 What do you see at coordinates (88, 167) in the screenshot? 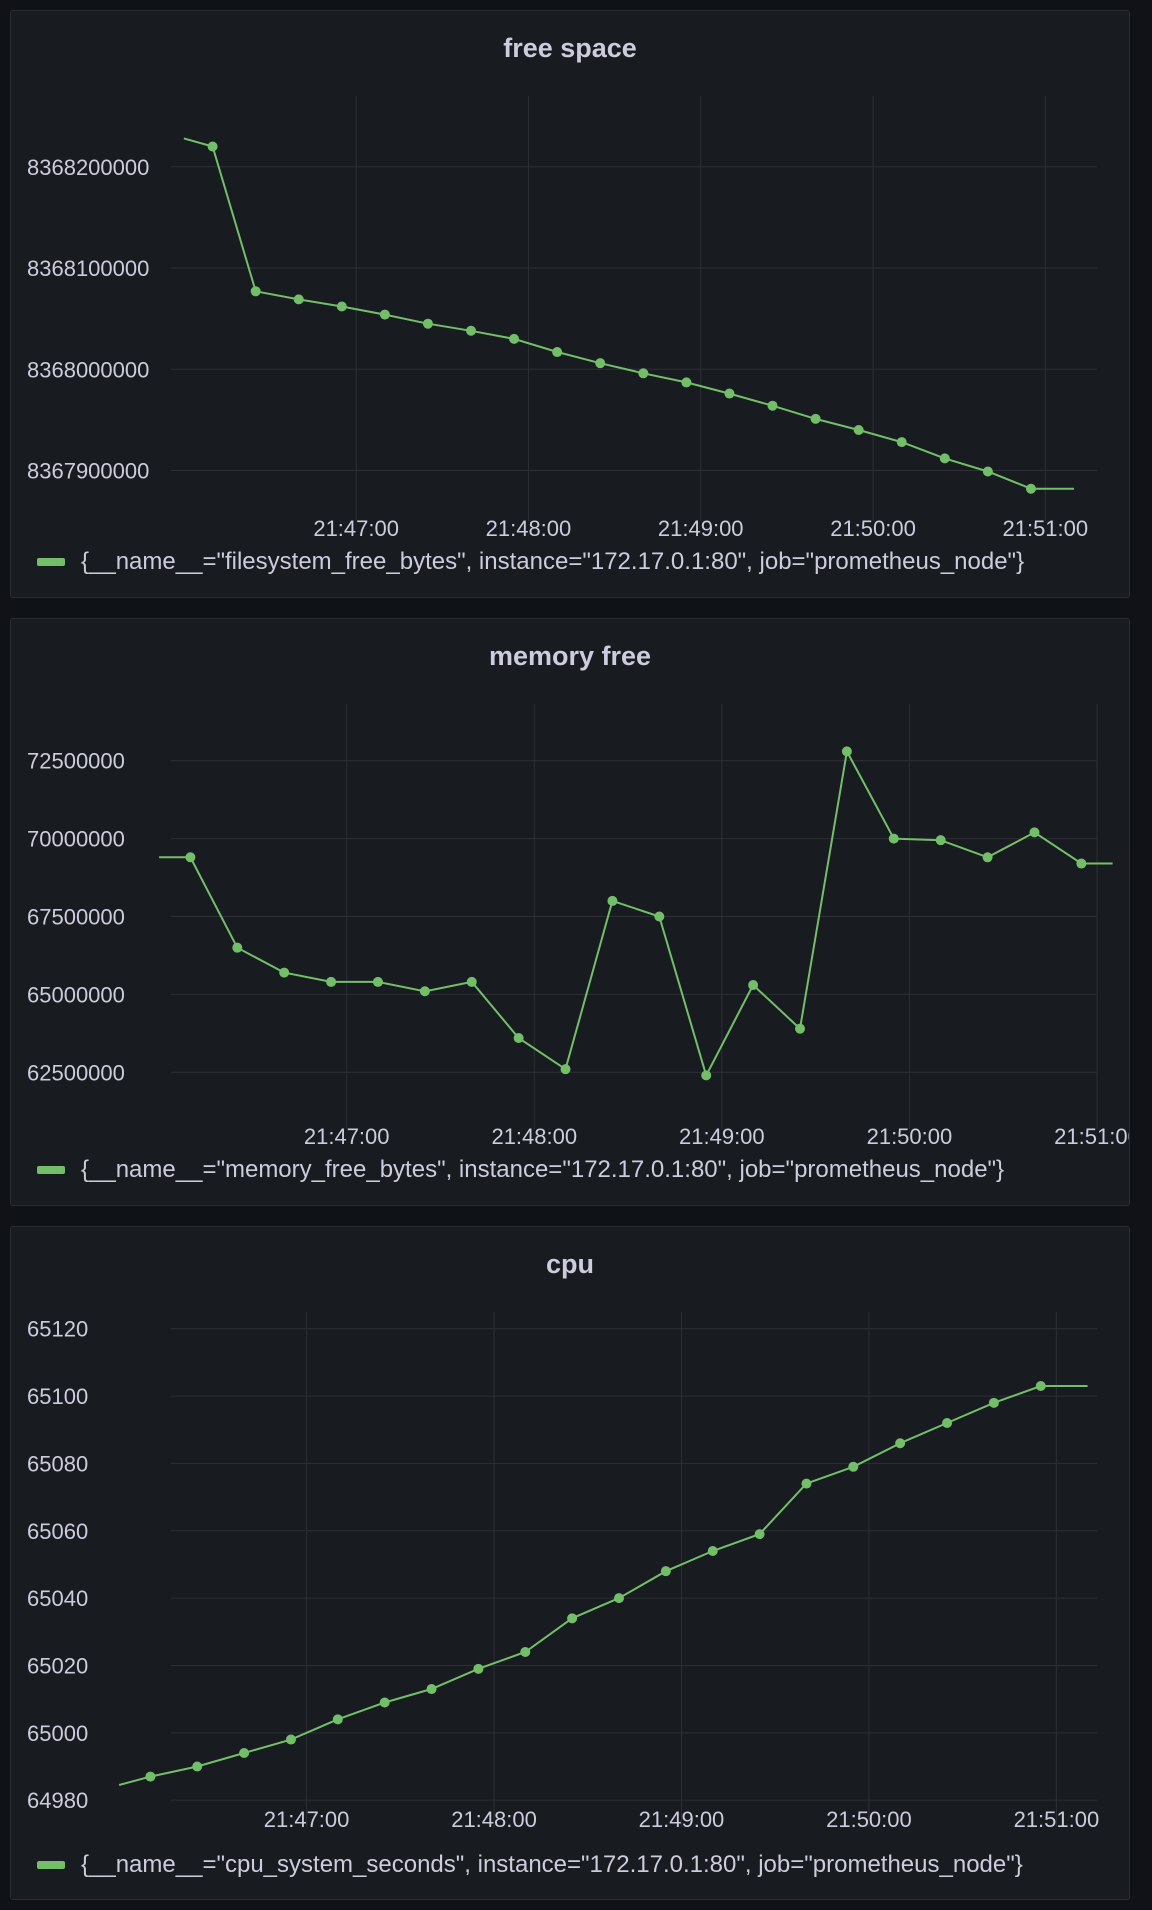
I see `y-tick-label: 8368200000` at bounding box center [88, 167].